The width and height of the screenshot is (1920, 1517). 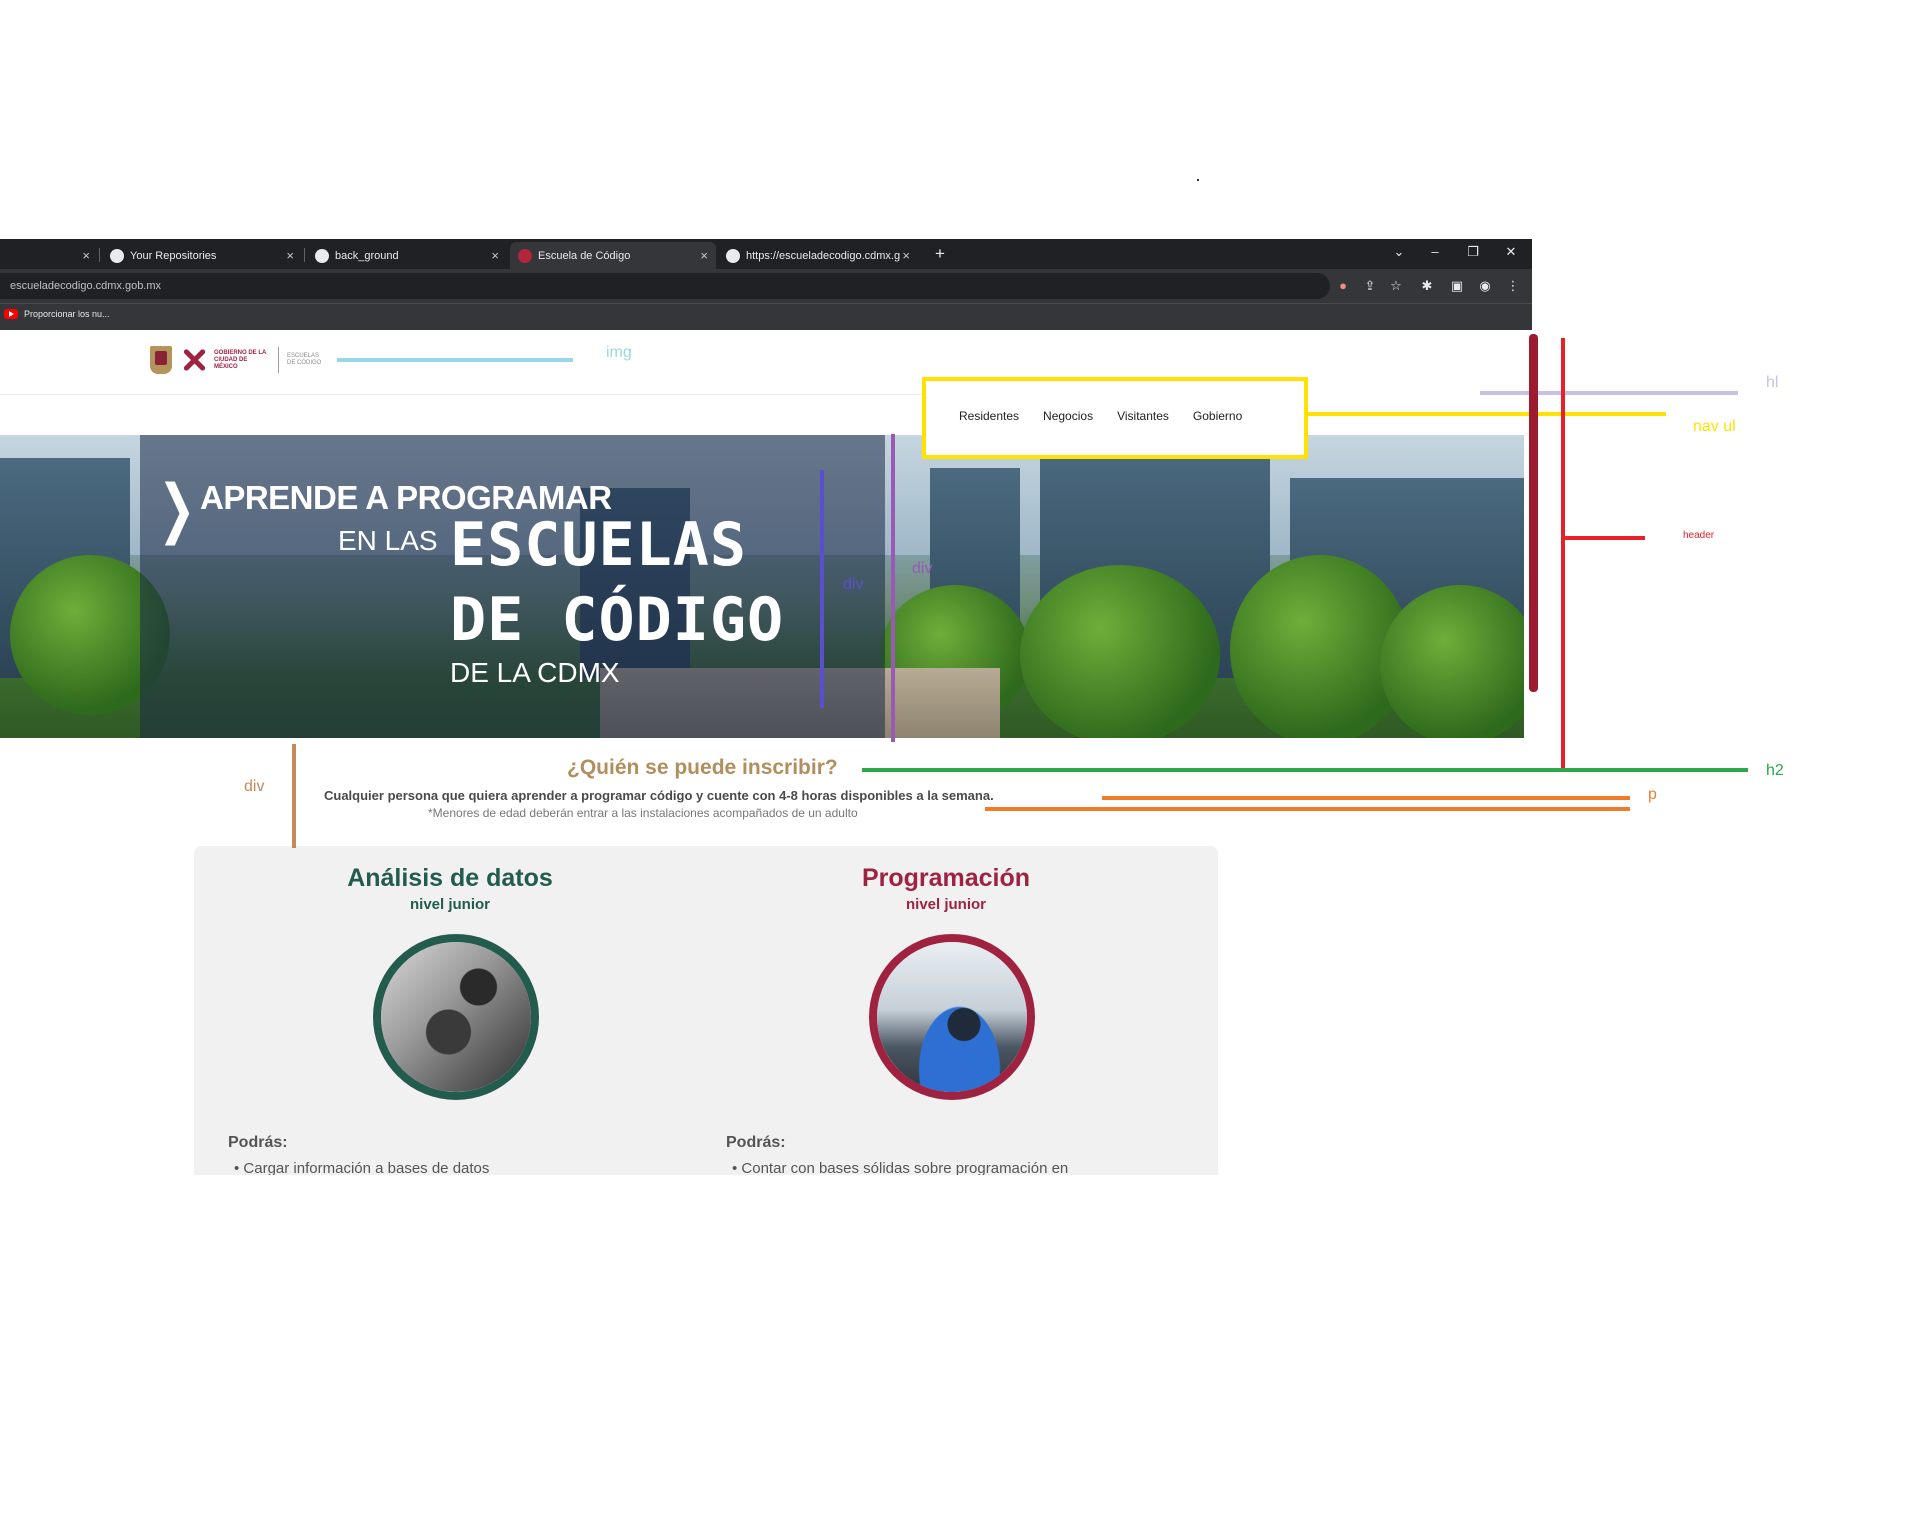 What do you see at coordinates (407, 255) in the screenshot?
I see `tab-background: back_ground ×` at bounding box center [407, 255].